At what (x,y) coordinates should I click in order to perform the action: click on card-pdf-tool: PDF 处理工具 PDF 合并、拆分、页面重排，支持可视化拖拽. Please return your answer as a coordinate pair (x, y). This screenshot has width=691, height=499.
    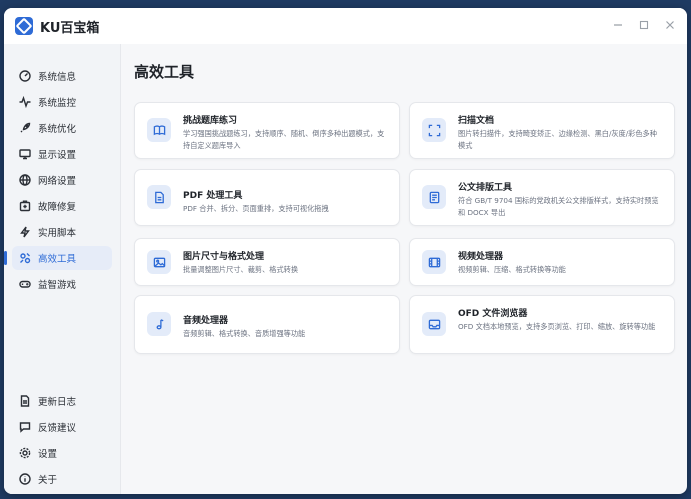
    Looking at the image, I should click on (267, 197).